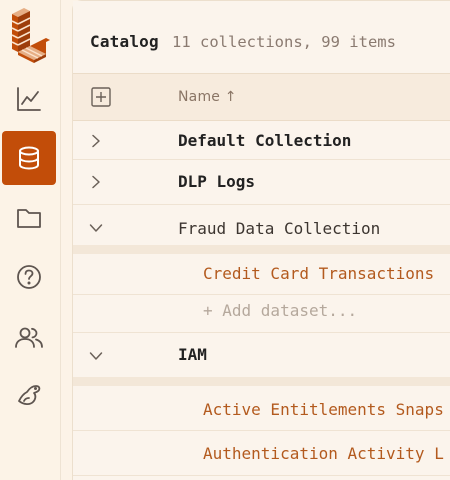 This screenshot has width=450, height=480. I want to click on help-icon, so click(29, 277).